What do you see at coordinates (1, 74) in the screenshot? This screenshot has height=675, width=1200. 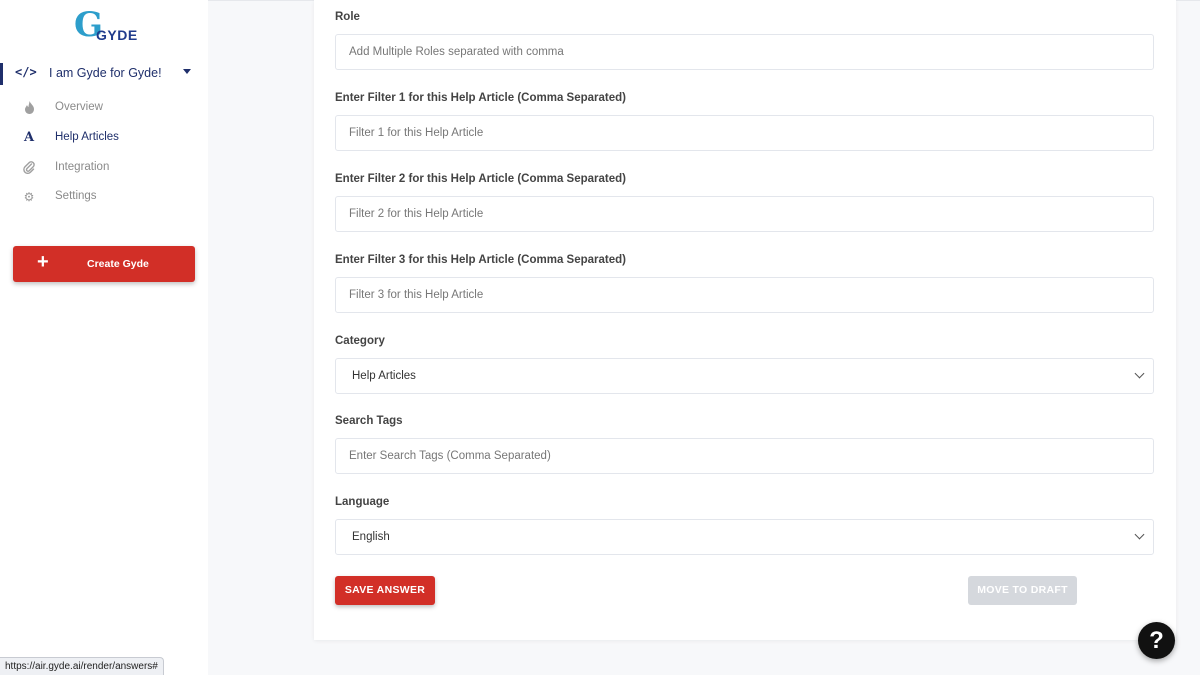 I see `active-indicator` at bounding box center [1, 74].